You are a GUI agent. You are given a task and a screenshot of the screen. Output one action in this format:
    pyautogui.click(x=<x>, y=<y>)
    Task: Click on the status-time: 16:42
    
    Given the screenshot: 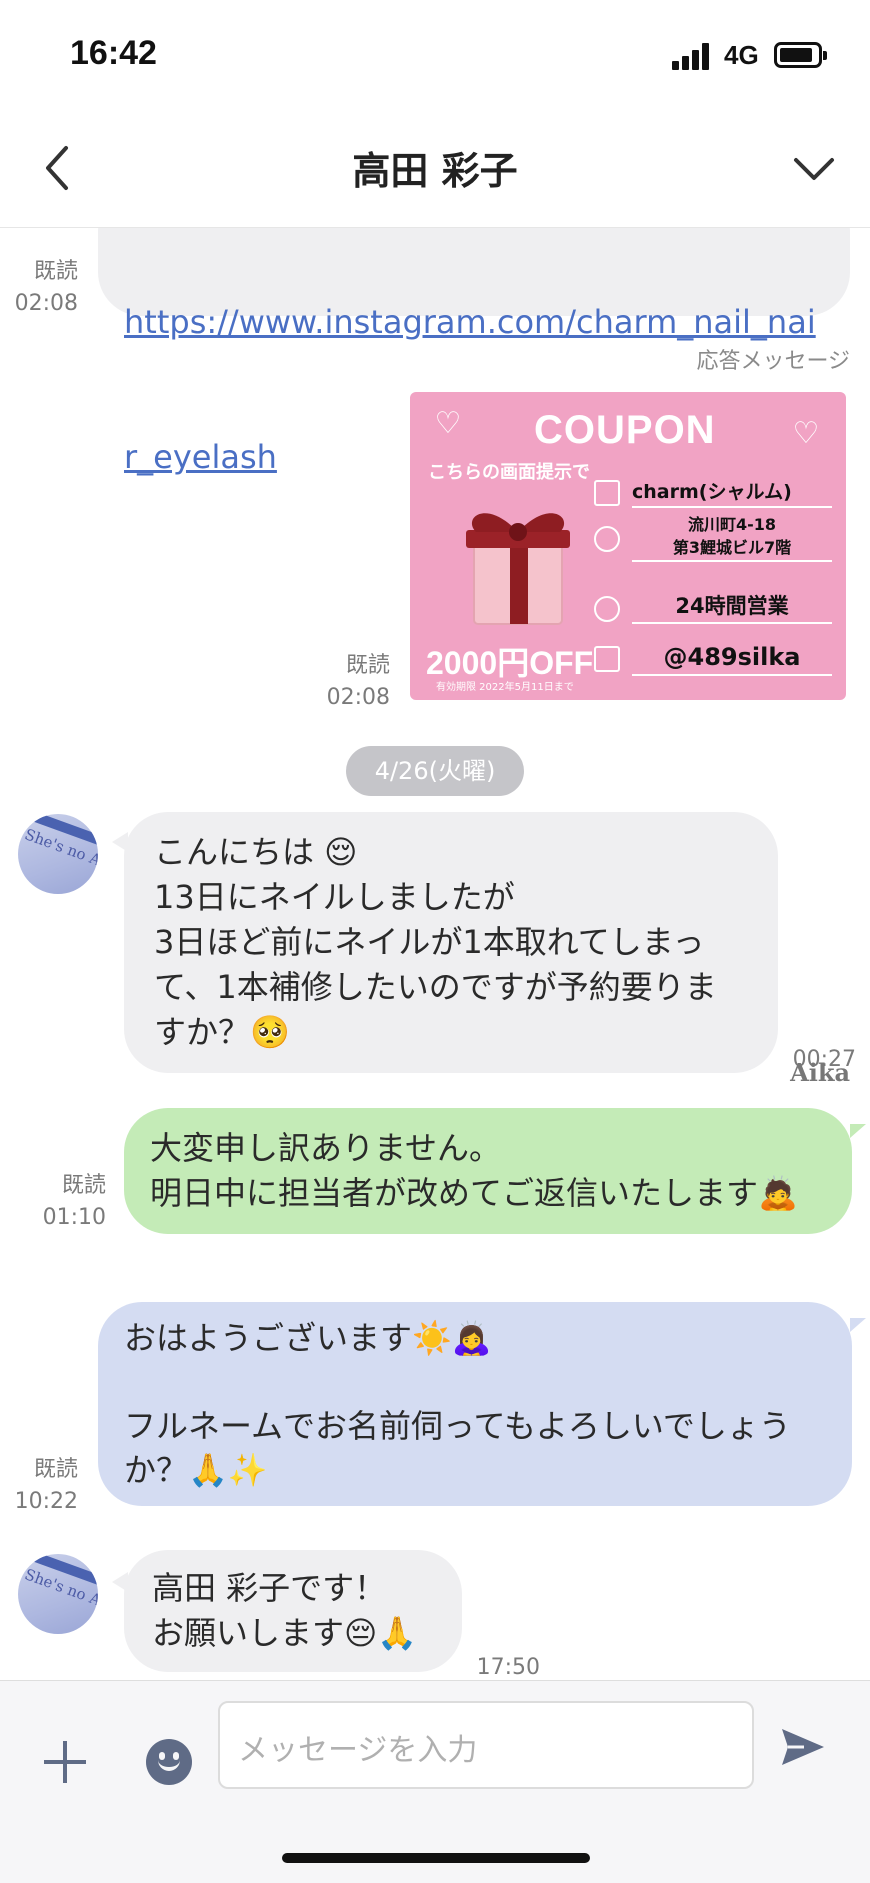 What is the action you would take?
    pyautogui.click(x=113, y=53)
    